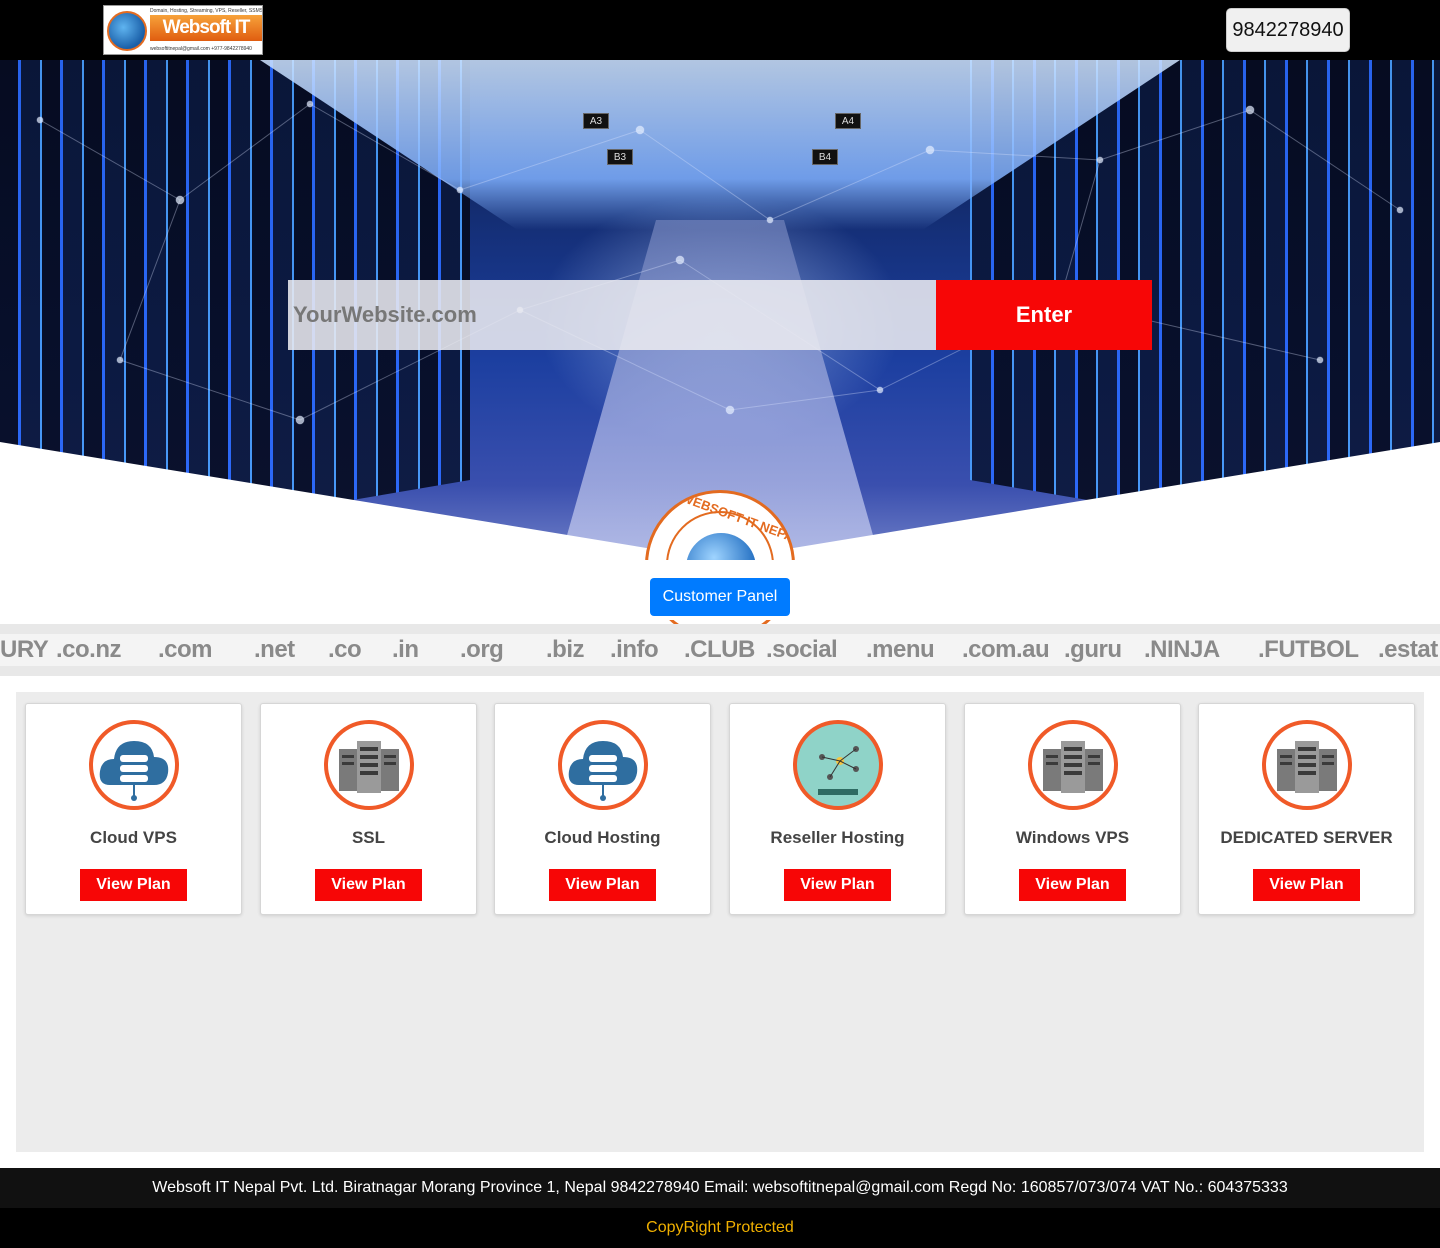  What do you see at coordinates (89, 649) in the screenshot?
I see `tld-logo: .co.nz` at bounding box center [89, 649].